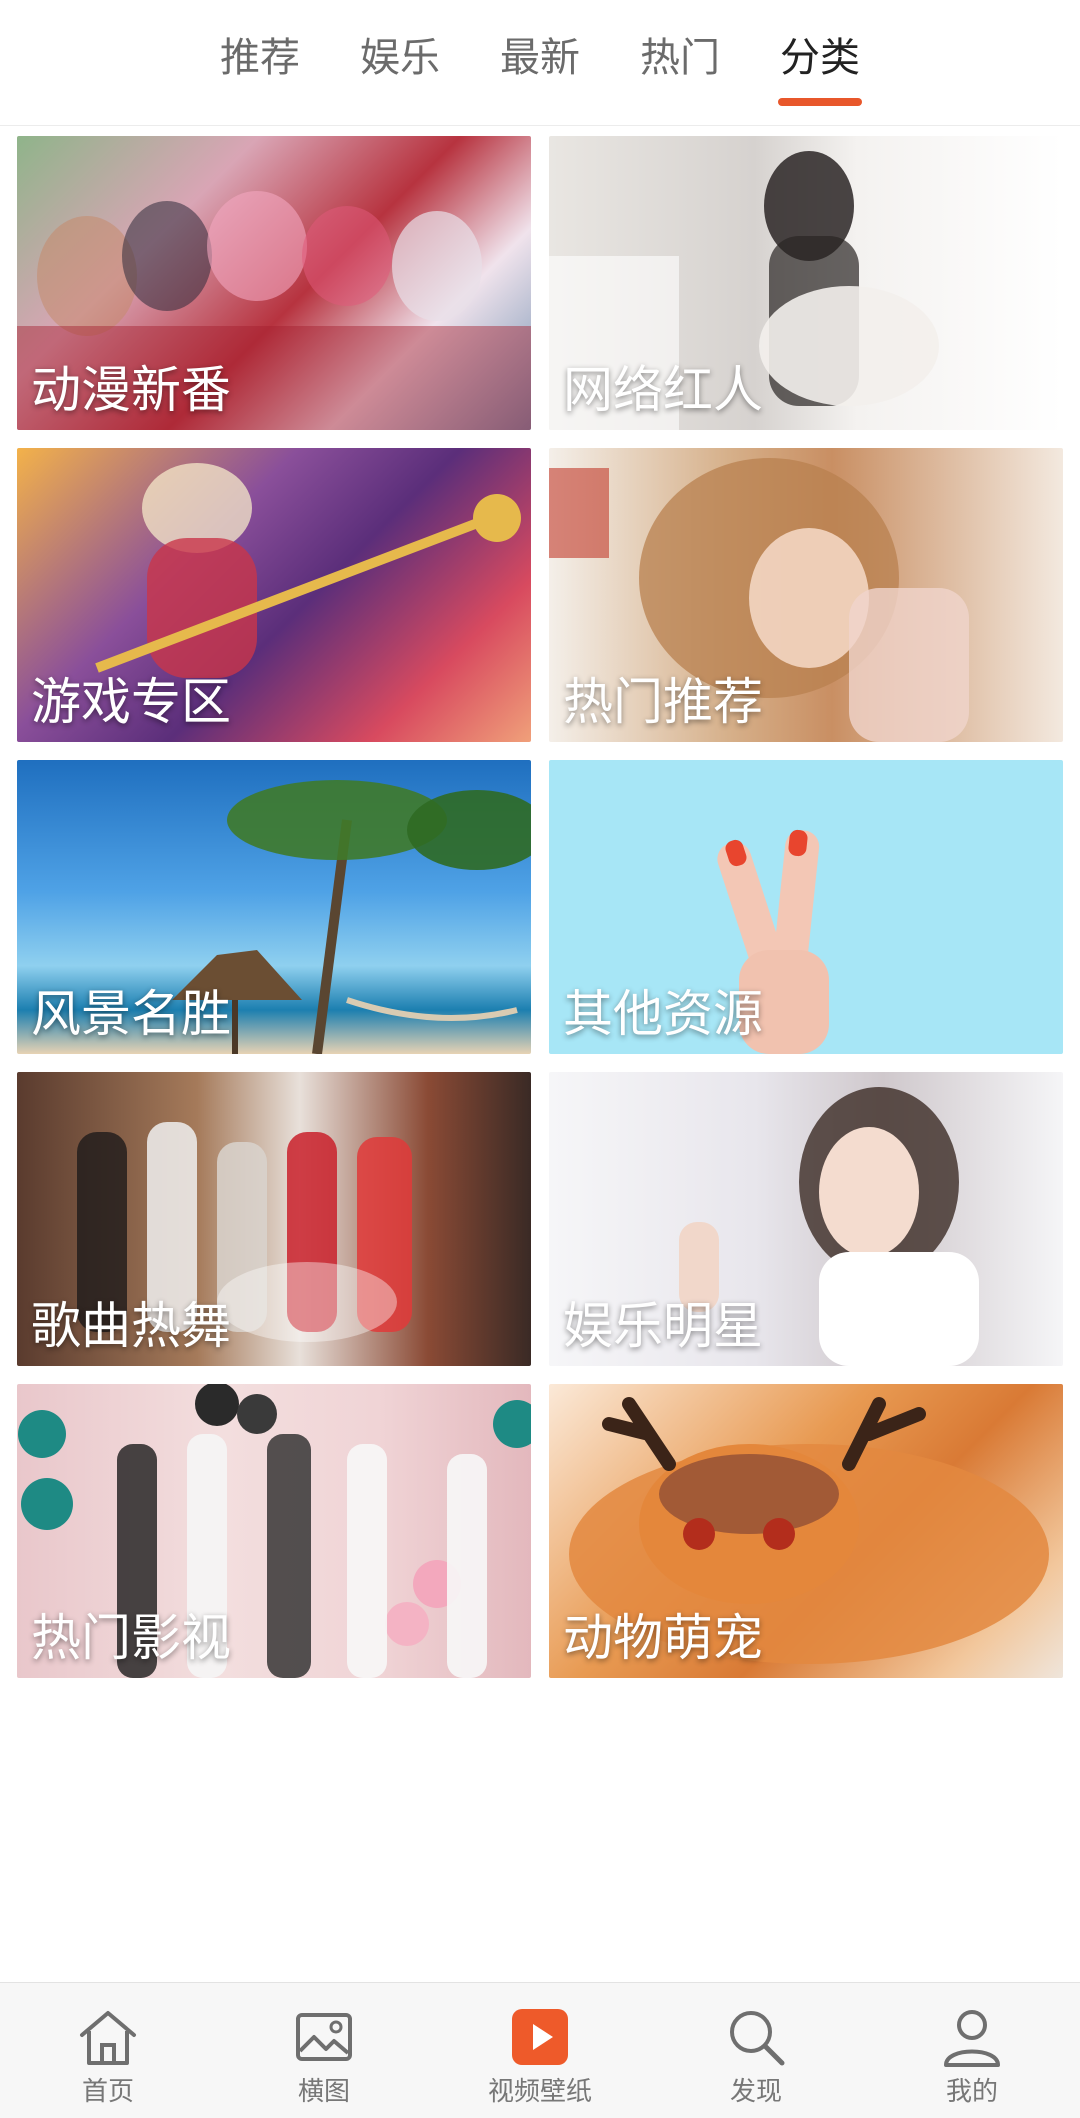  I want to click on category-label: 动物萌宠, so click(663, 1638).